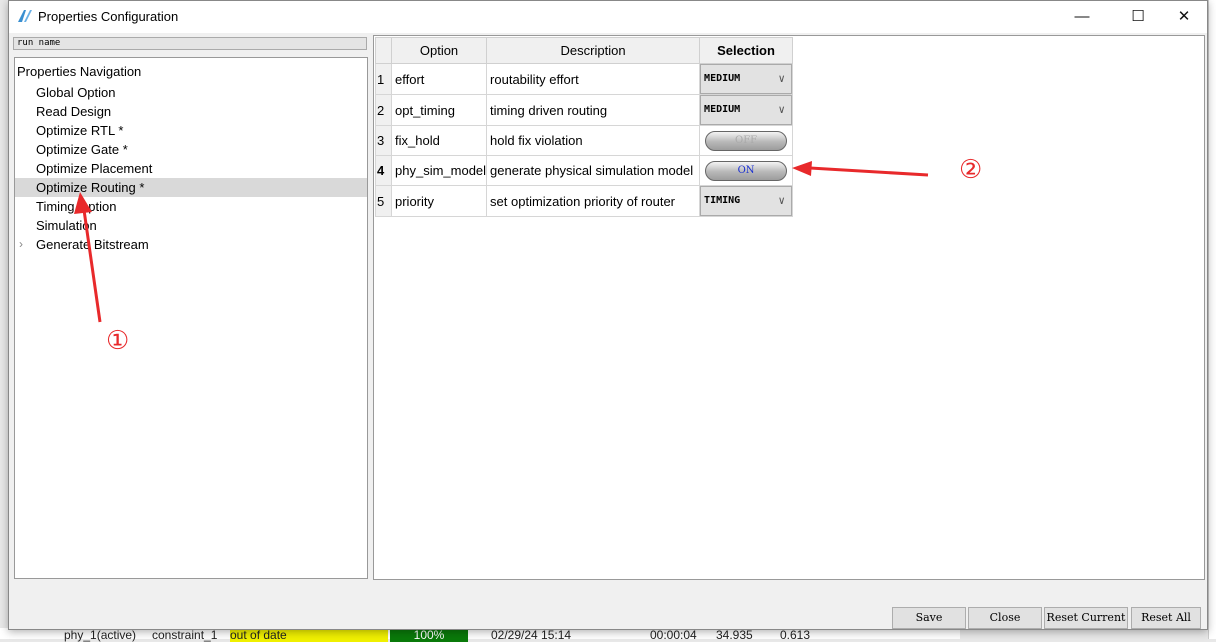 The height and width of the screenshot is (642, 1216). What do you see at coordinates (118, 340) in the screenshot?
I see `annotation-marker-1: ①` at bounding box center [118, 340].